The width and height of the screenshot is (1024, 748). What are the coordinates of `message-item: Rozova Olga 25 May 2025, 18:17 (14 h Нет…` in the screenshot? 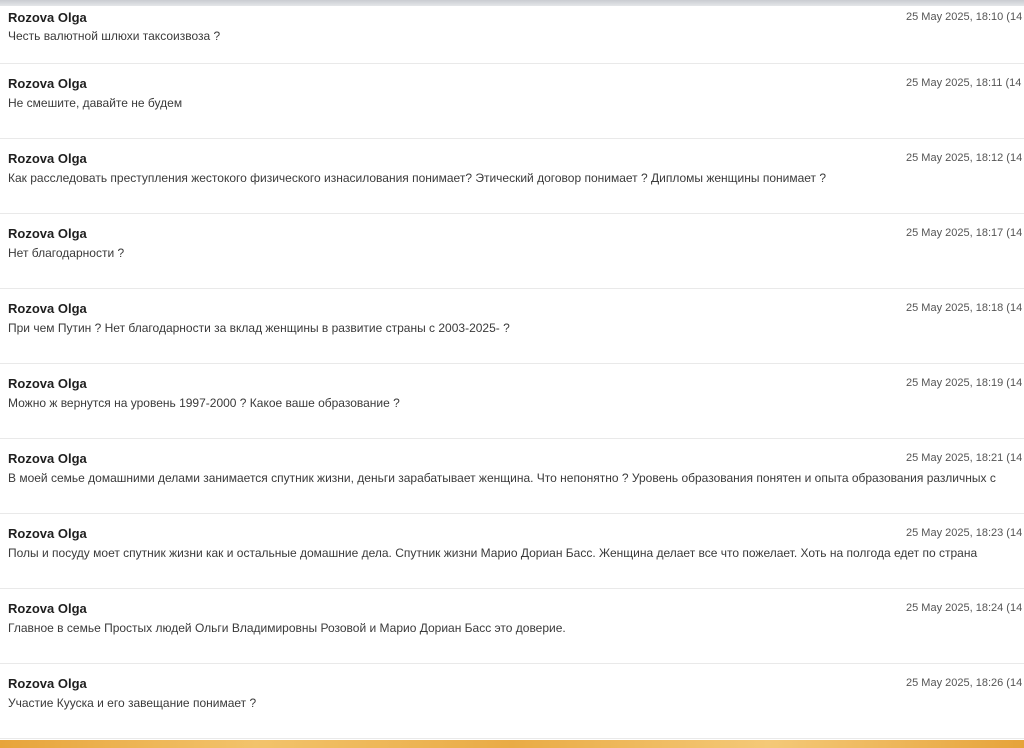 It's located at (512, 251).